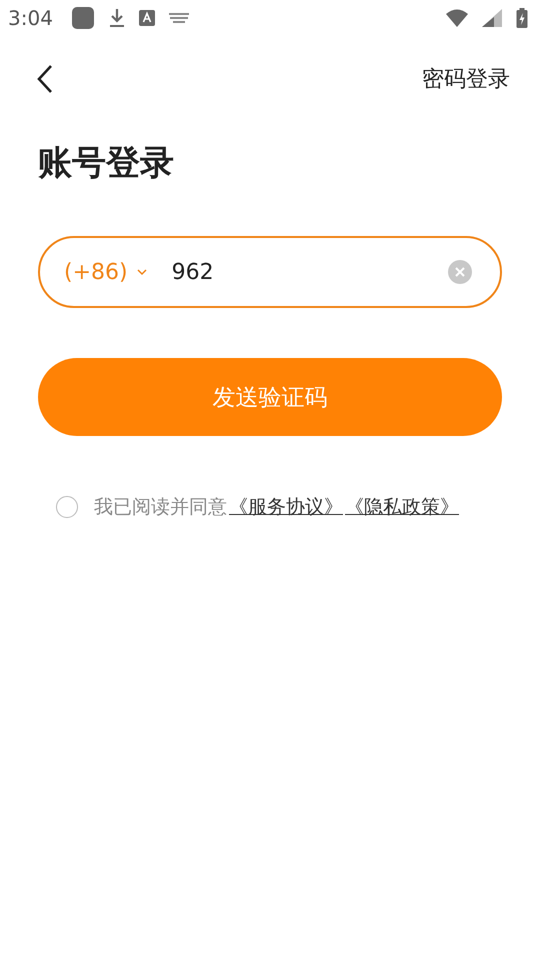  I want to click on page-title: 账号登录, so click(106, 163).